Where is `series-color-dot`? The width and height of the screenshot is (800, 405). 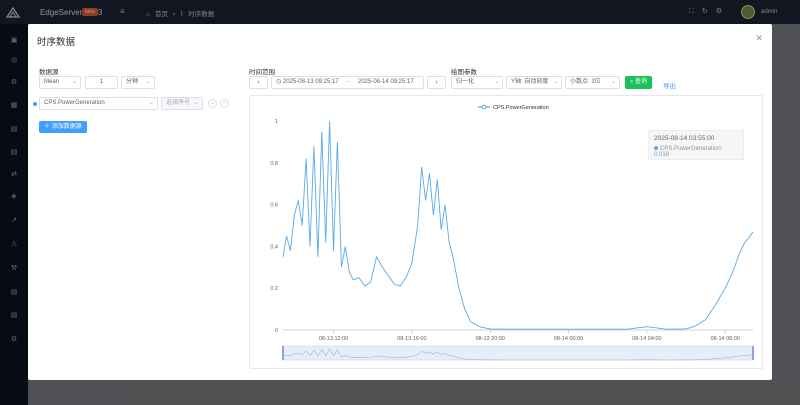
series-color-dot is located at coordinates (35, 104).